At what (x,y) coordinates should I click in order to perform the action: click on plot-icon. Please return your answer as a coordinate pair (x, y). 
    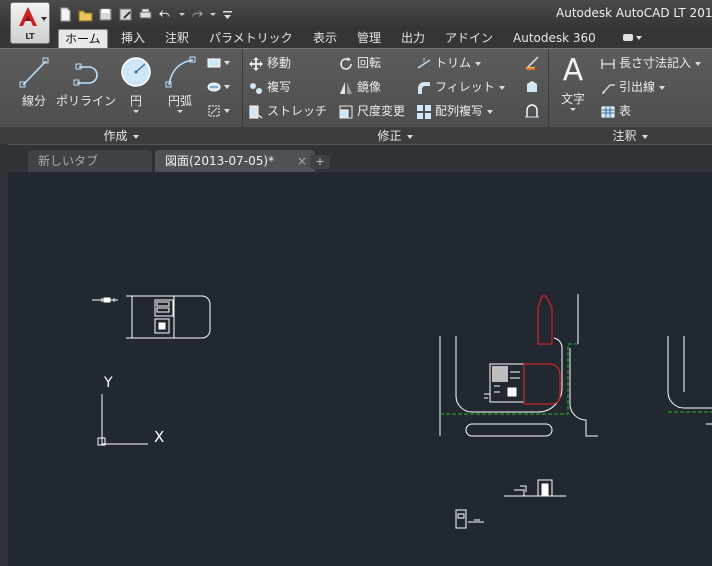
    Looking at the image, I should click on (145, 14).